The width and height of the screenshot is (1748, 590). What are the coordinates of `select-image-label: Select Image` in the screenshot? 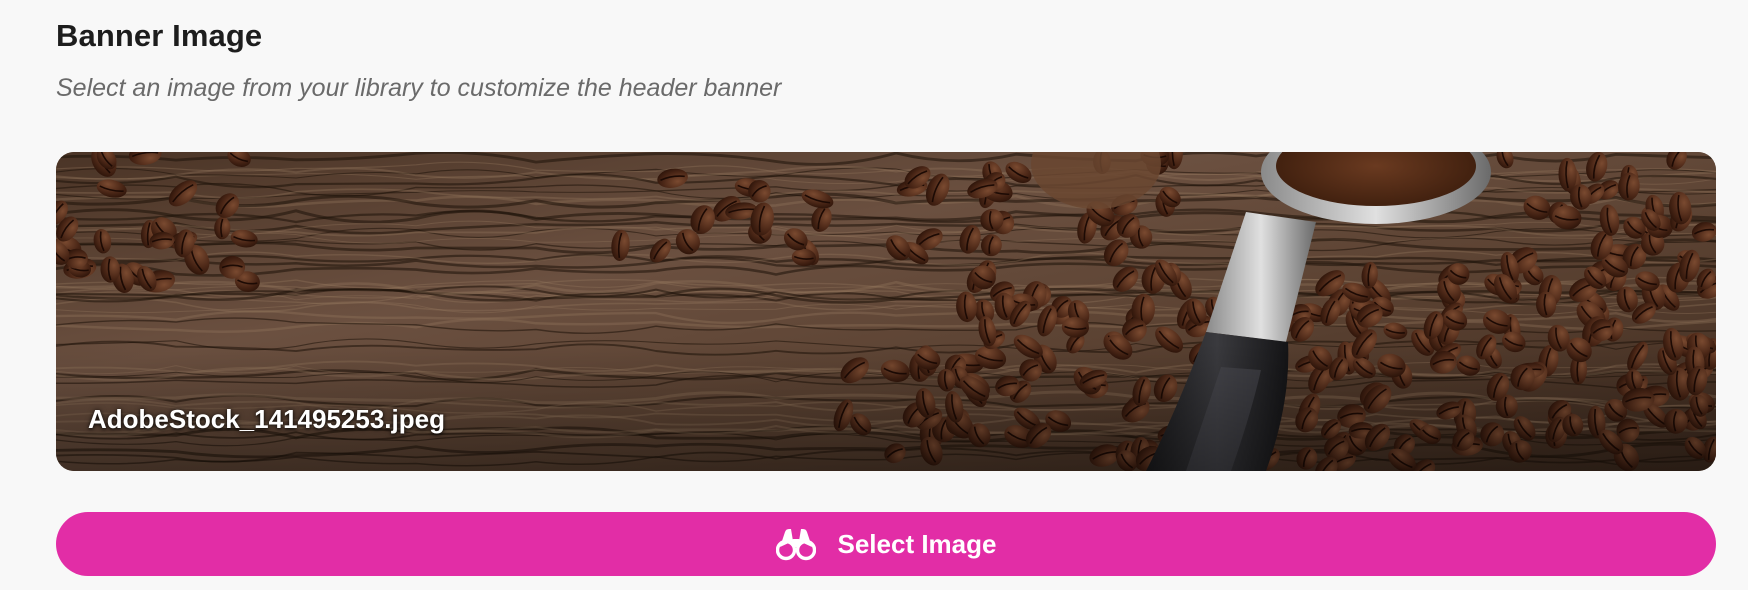 It's located at (917, 543).